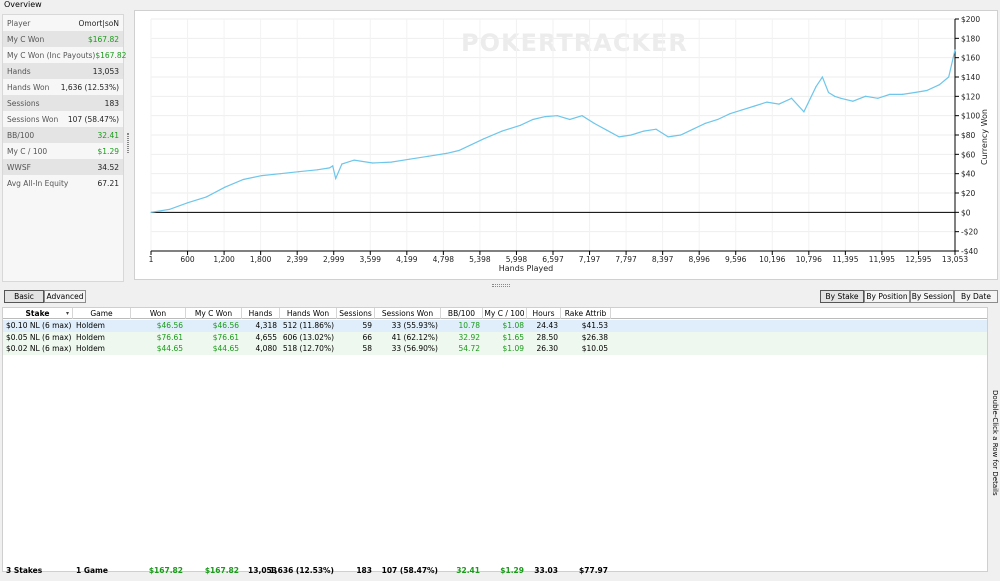  I want to click on horizontal-splitter, so click(501, 285).